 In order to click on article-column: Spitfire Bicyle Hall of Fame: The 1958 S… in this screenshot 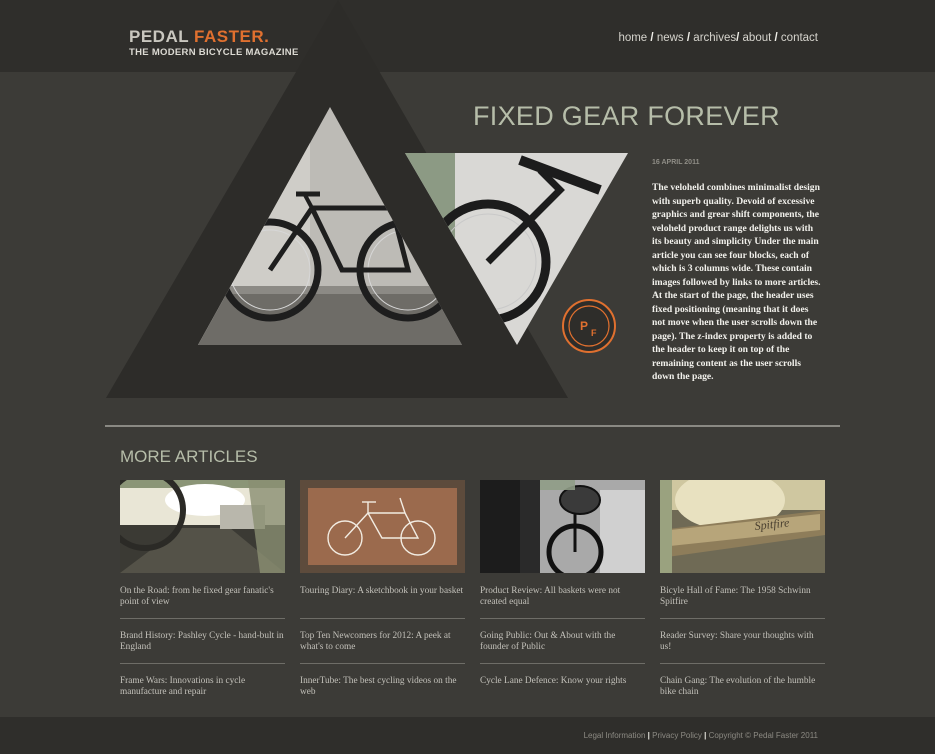, I will do `click(742, 588)`.